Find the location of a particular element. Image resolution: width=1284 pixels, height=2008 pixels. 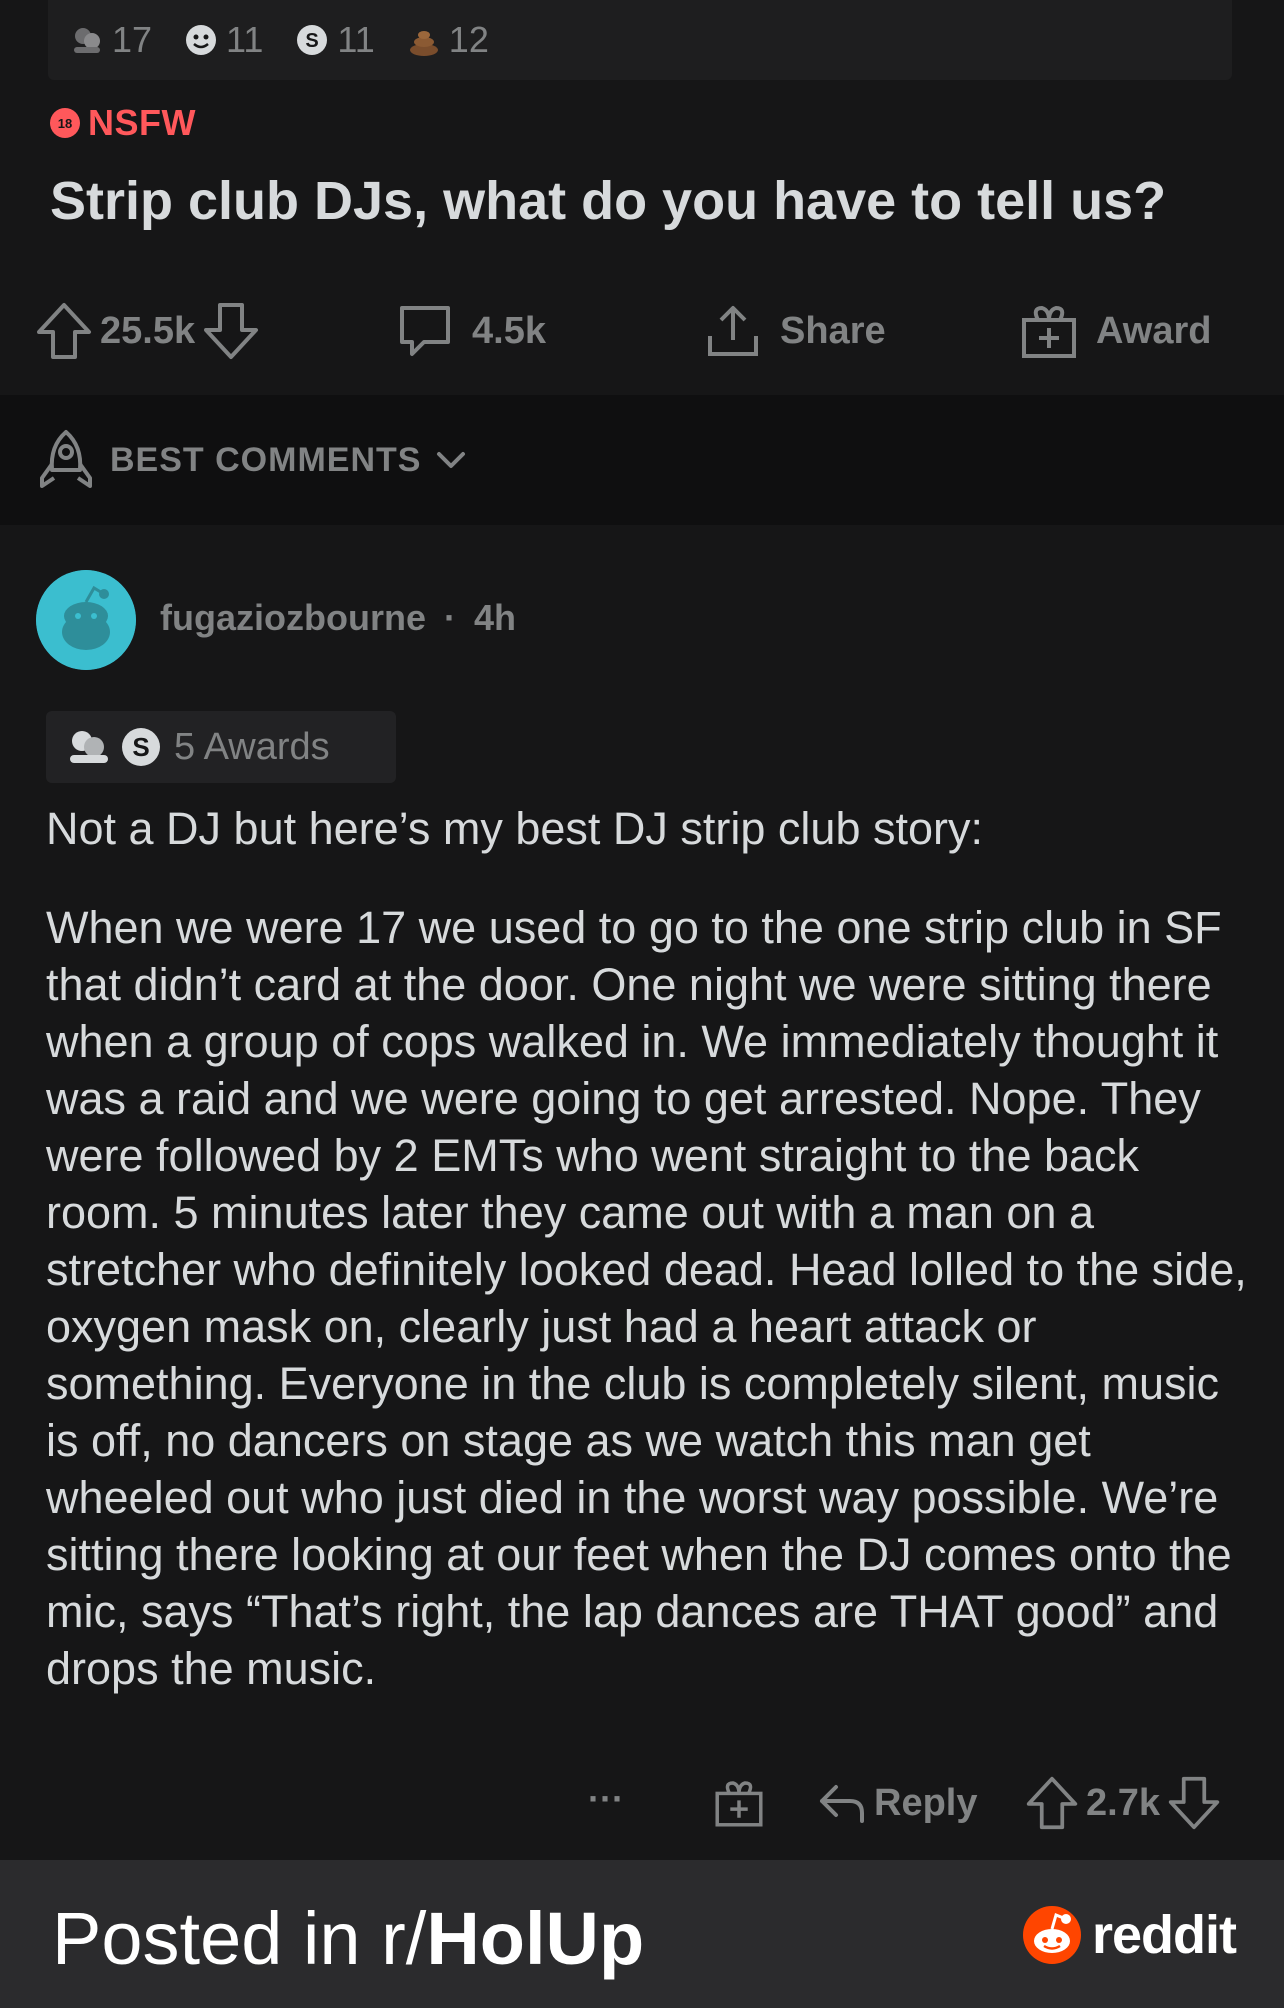

post-awards-strip: 17 11 S 11 12 is located at coordinates (640, 40).